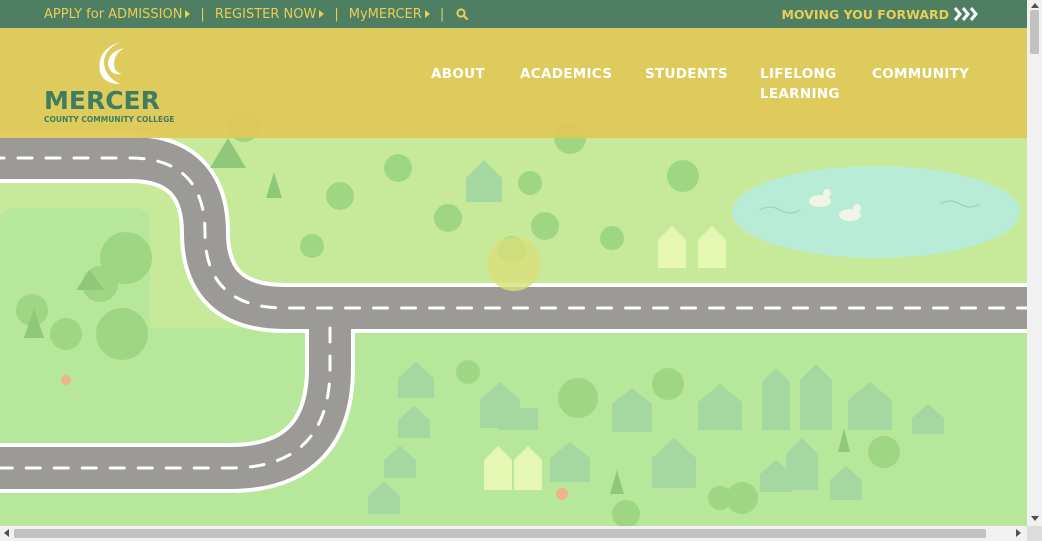 The image size is (1042, 541). I want to click on apply-admission-label: APPLY for ADMISSION, so click(113, 14).